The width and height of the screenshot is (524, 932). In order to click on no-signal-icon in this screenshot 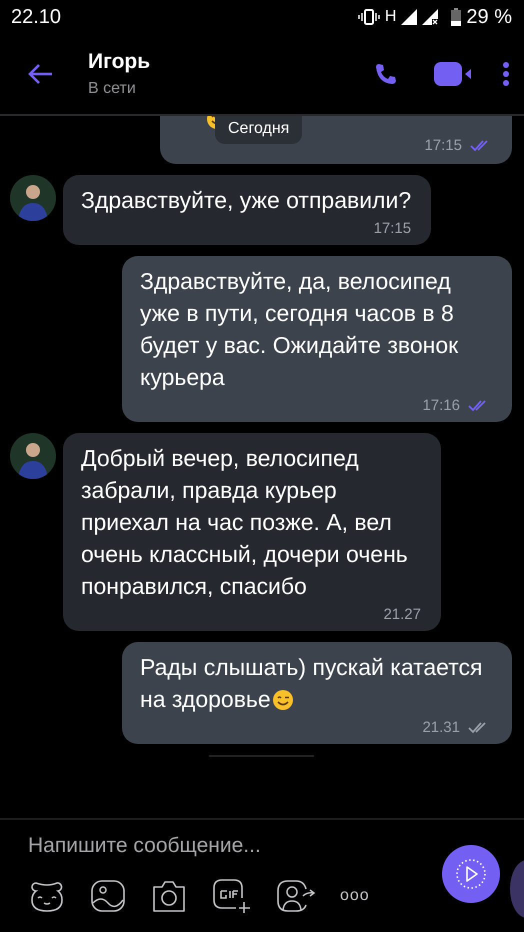, I will do `click(430, 17)`.